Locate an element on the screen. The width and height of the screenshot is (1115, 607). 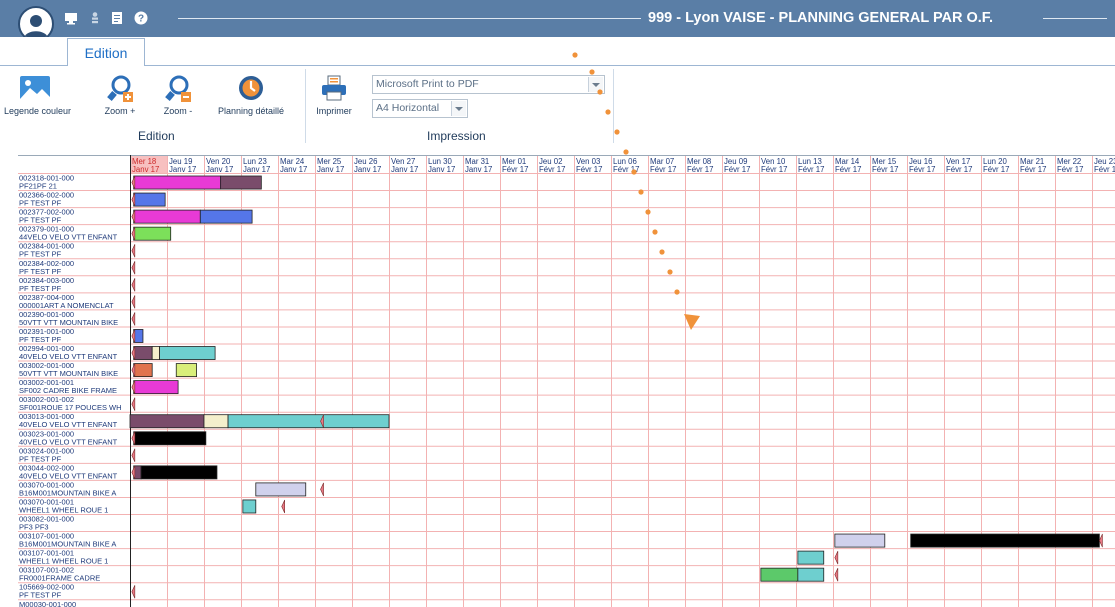
detailed-planning-button: Planning détaillé is located at coordinates (251, 95).